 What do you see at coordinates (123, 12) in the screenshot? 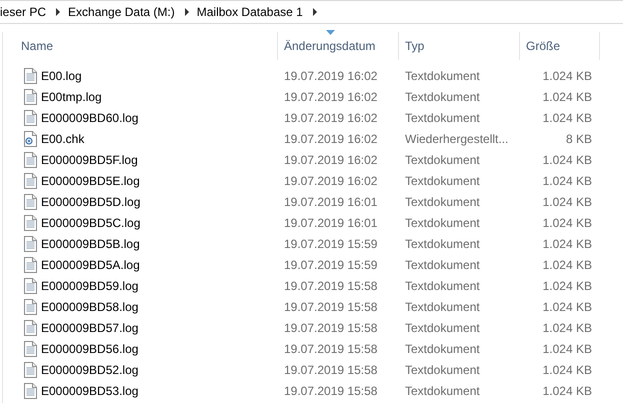
I see `breadcrumb-item: Exchange Data (M:)` at bounding box center [123, 12].